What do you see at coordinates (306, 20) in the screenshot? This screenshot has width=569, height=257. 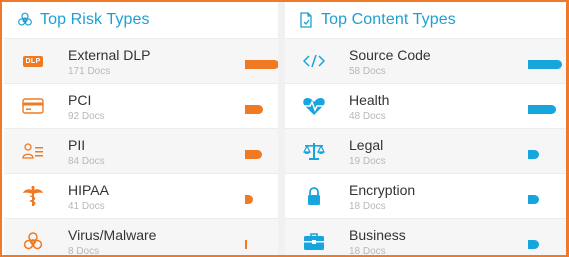 I see `document-icon` at bounding box center [306, 20].